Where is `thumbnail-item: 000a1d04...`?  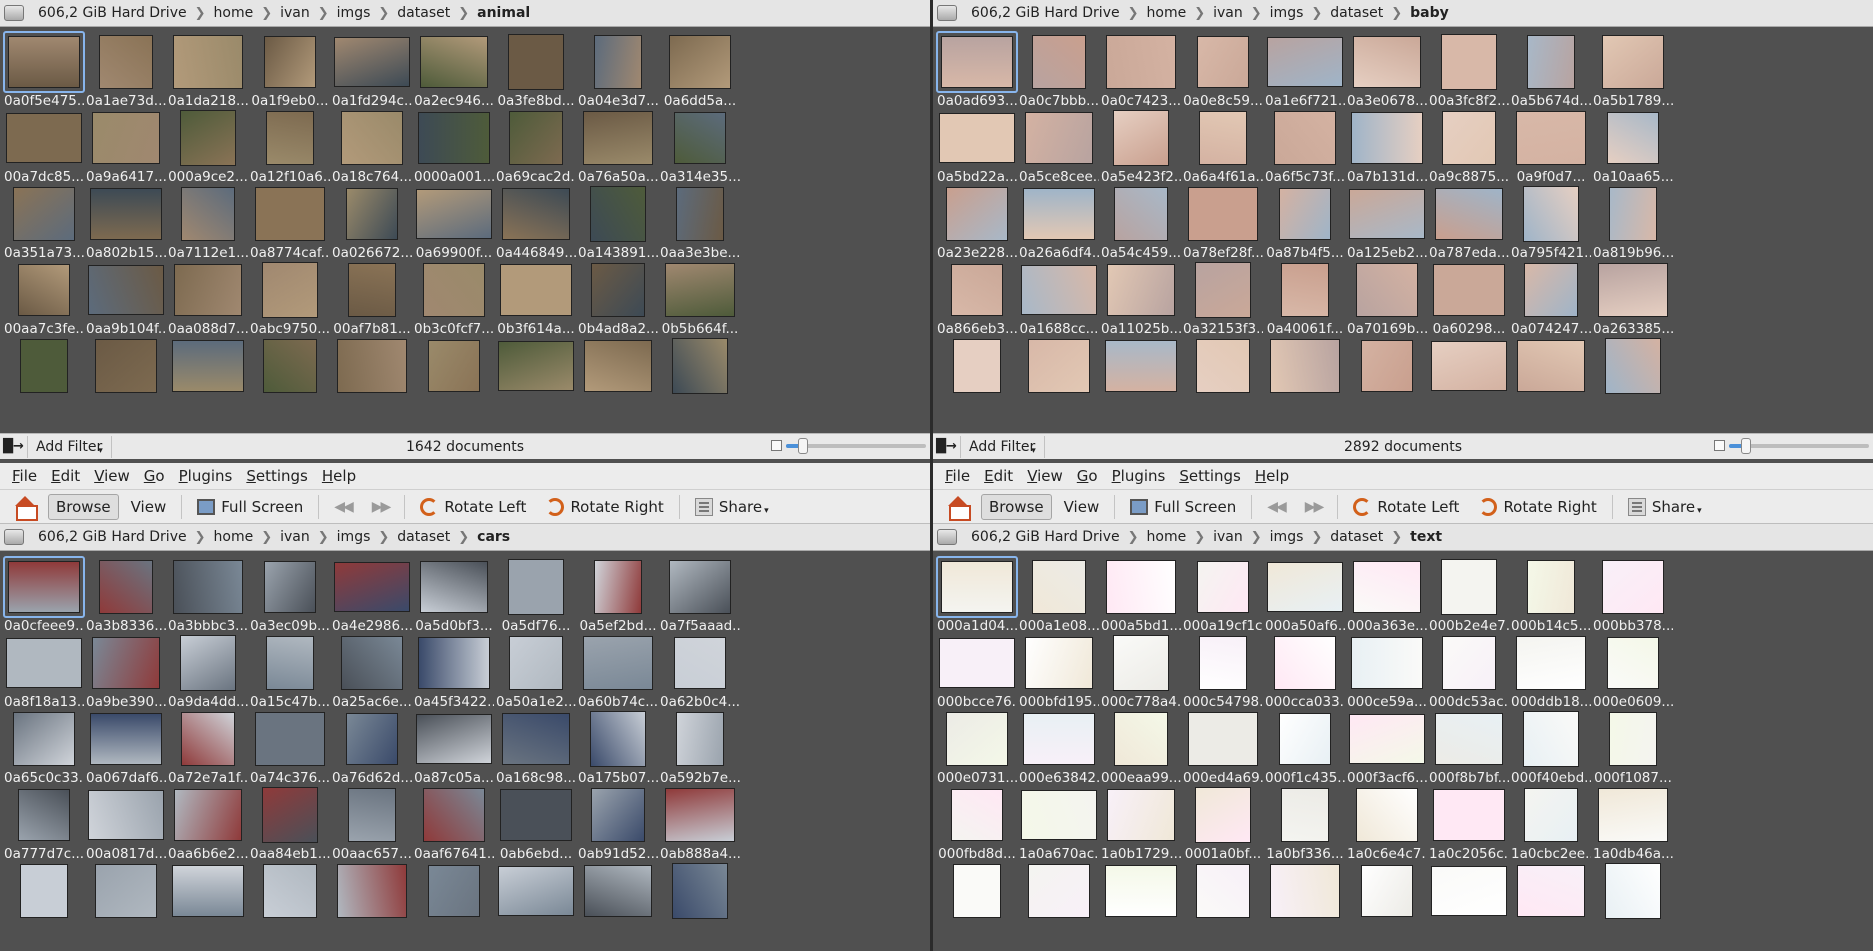 thumbnail-item: 000a1d04... is located at coordinates (977, 595).